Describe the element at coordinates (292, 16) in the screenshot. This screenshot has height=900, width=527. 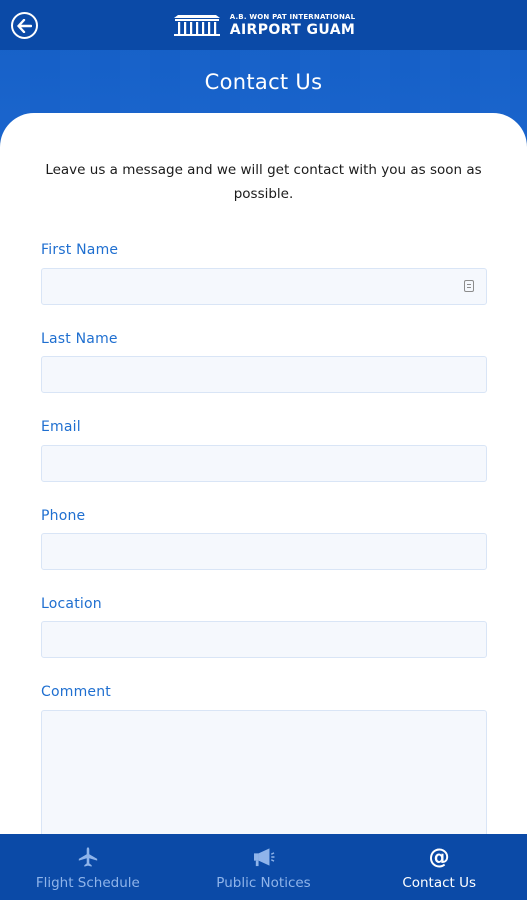
I see `logo-subtitle: A.B. WON PAT INTERNATIONAL` at that location.